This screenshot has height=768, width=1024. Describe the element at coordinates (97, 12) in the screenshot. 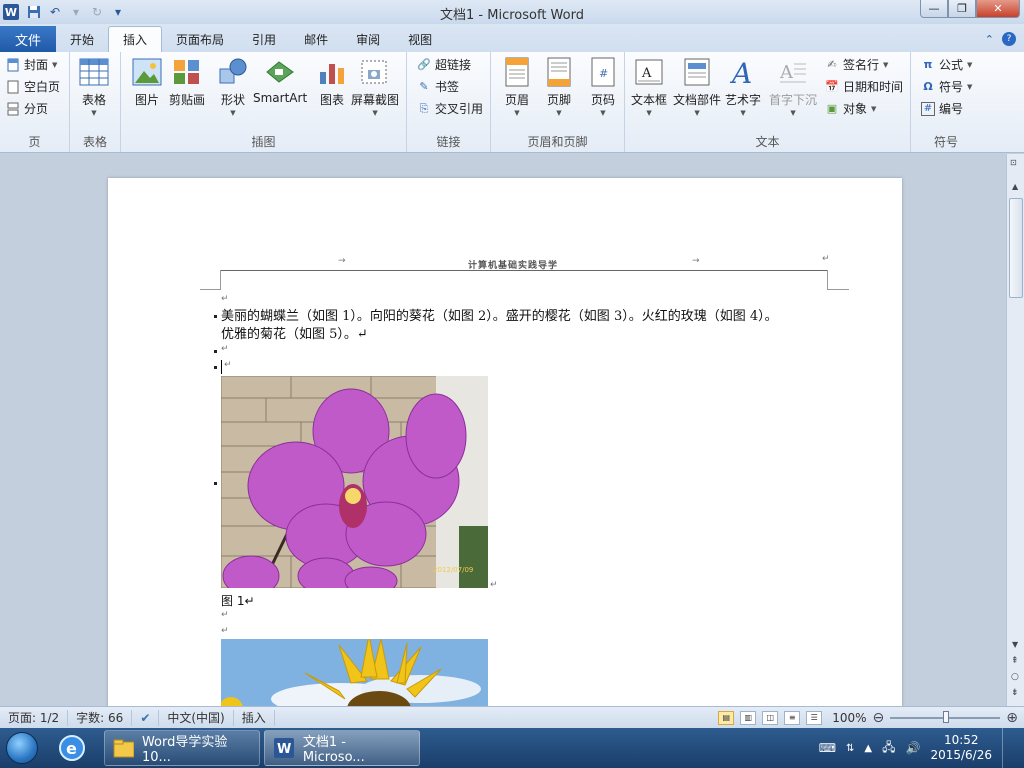

I see `redo-icon: ↻` at that location.